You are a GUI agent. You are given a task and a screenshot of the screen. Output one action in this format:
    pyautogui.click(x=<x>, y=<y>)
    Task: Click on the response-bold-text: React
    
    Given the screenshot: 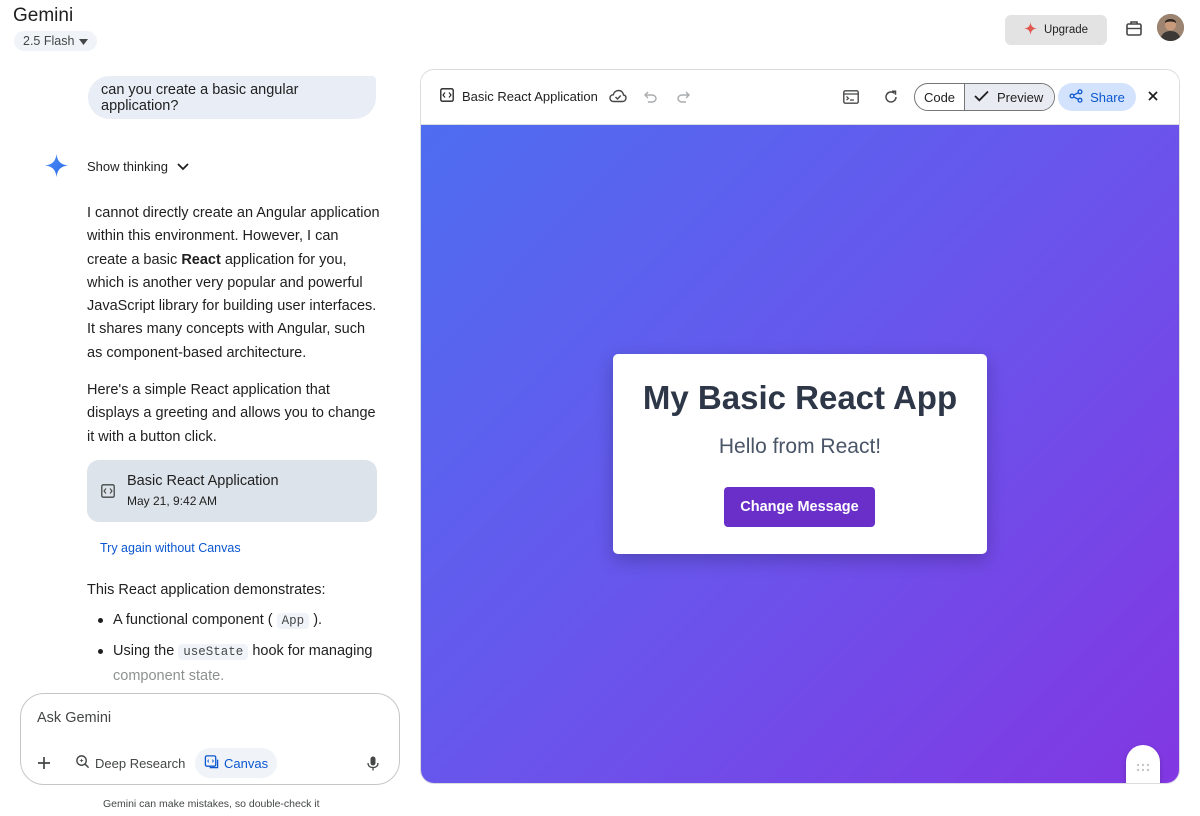 What is the action you would take?
    pyautogui.click(x=201, y=259)
    